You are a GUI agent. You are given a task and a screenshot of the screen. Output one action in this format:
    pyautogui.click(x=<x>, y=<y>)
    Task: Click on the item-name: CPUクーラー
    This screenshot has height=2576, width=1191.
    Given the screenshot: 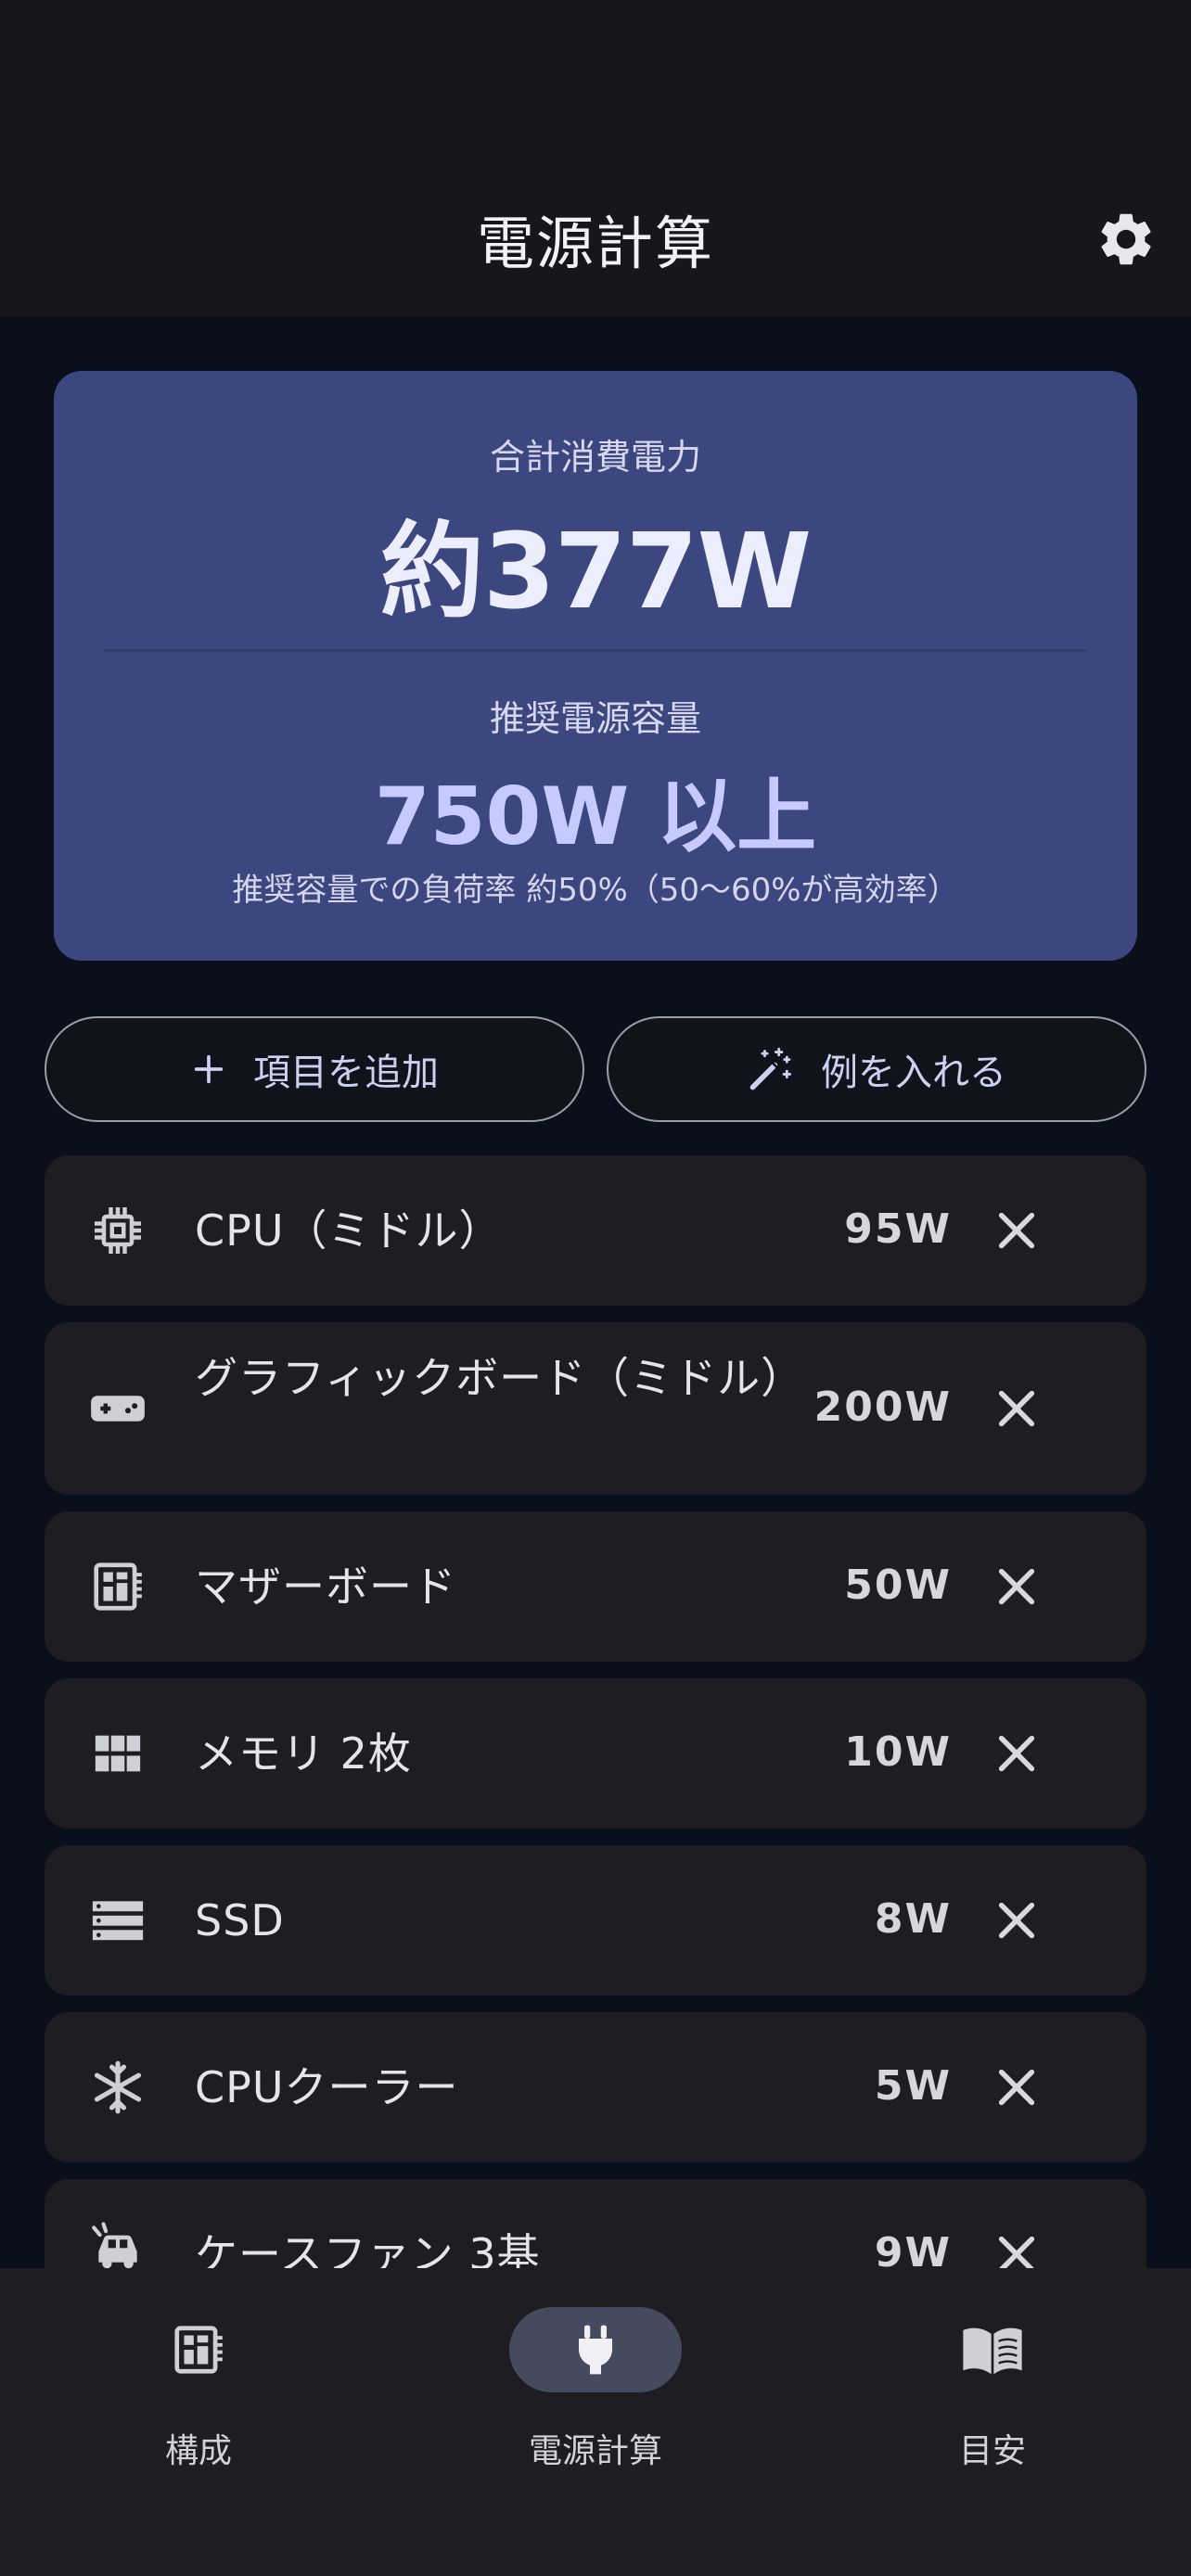 What is the action you would take?
    pyautogui.click(x=327, y=2087)
    